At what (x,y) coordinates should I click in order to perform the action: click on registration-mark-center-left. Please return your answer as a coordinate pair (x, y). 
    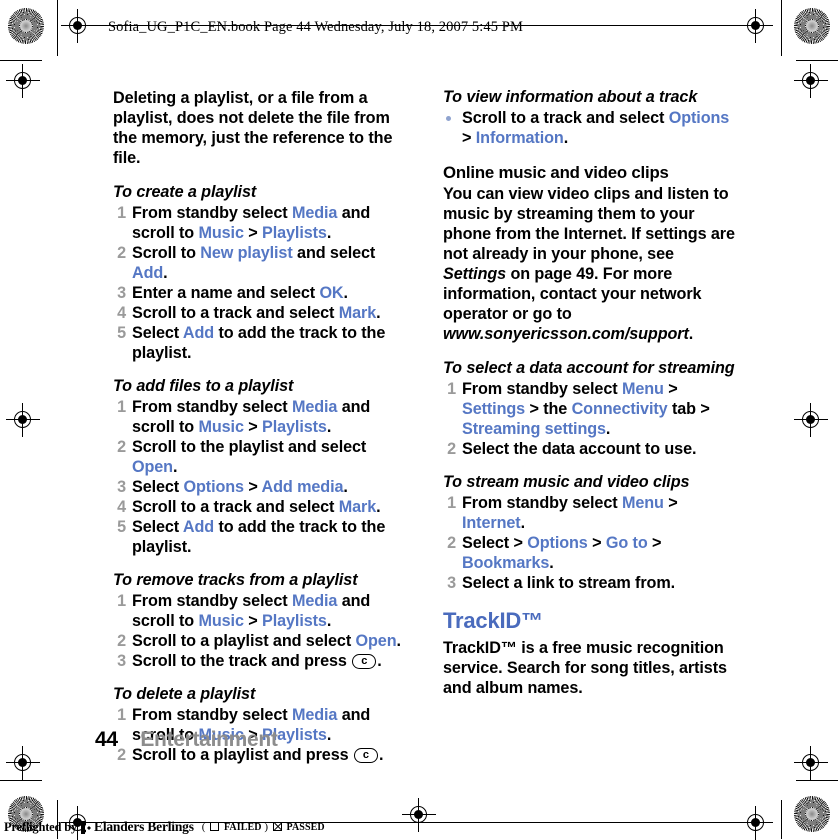
    Looking at the image, I should click on (23, 420).